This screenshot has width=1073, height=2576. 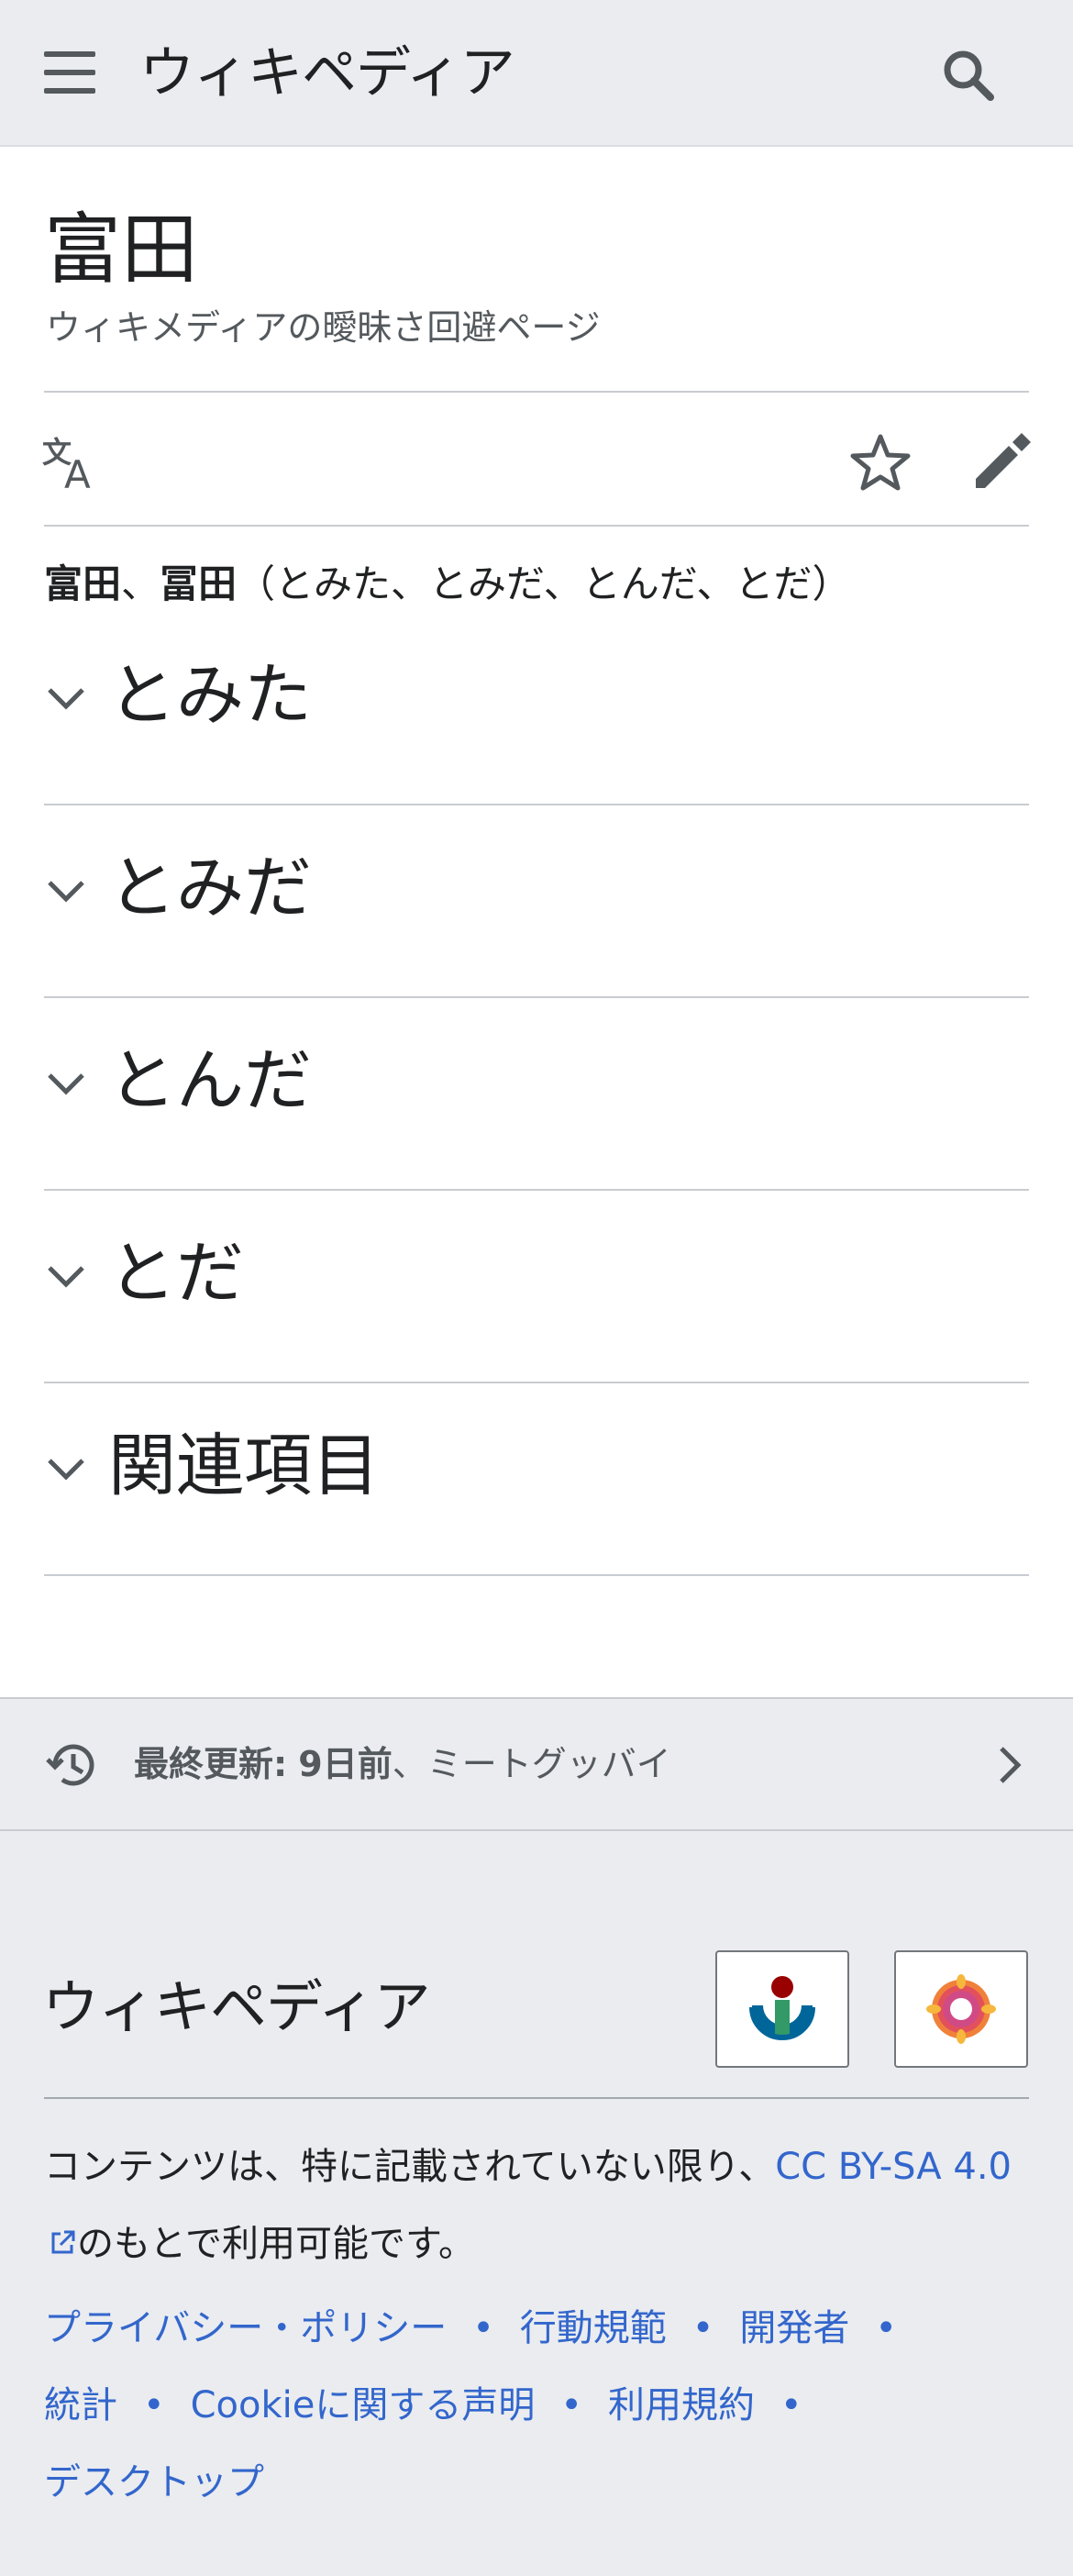 I want to click on lead-term-2: 冨田, so click(x=199, y=583).